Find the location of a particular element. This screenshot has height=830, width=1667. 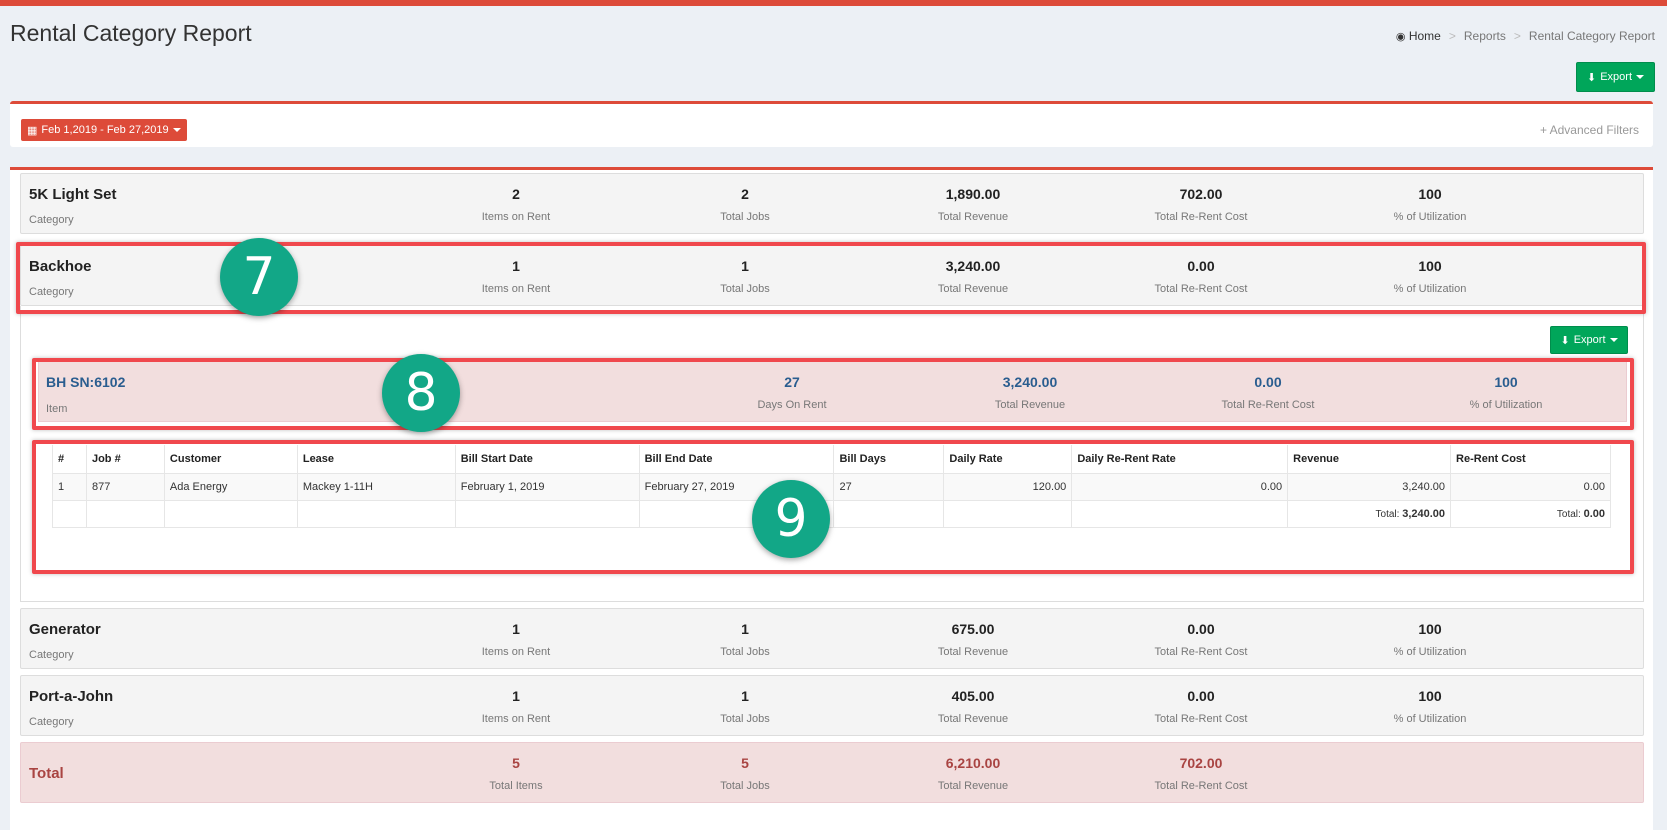

stat-items-on-rent: 2 Items on Rent is located at coordinates (516, 204).